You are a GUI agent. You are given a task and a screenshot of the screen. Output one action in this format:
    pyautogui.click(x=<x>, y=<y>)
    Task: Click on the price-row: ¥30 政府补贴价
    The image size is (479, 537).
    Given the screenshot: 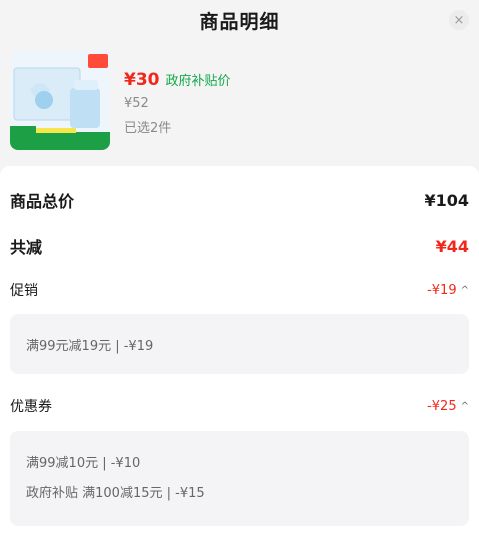 What is the action you would take?
    pyautogui.click(x=177, y=80)
    